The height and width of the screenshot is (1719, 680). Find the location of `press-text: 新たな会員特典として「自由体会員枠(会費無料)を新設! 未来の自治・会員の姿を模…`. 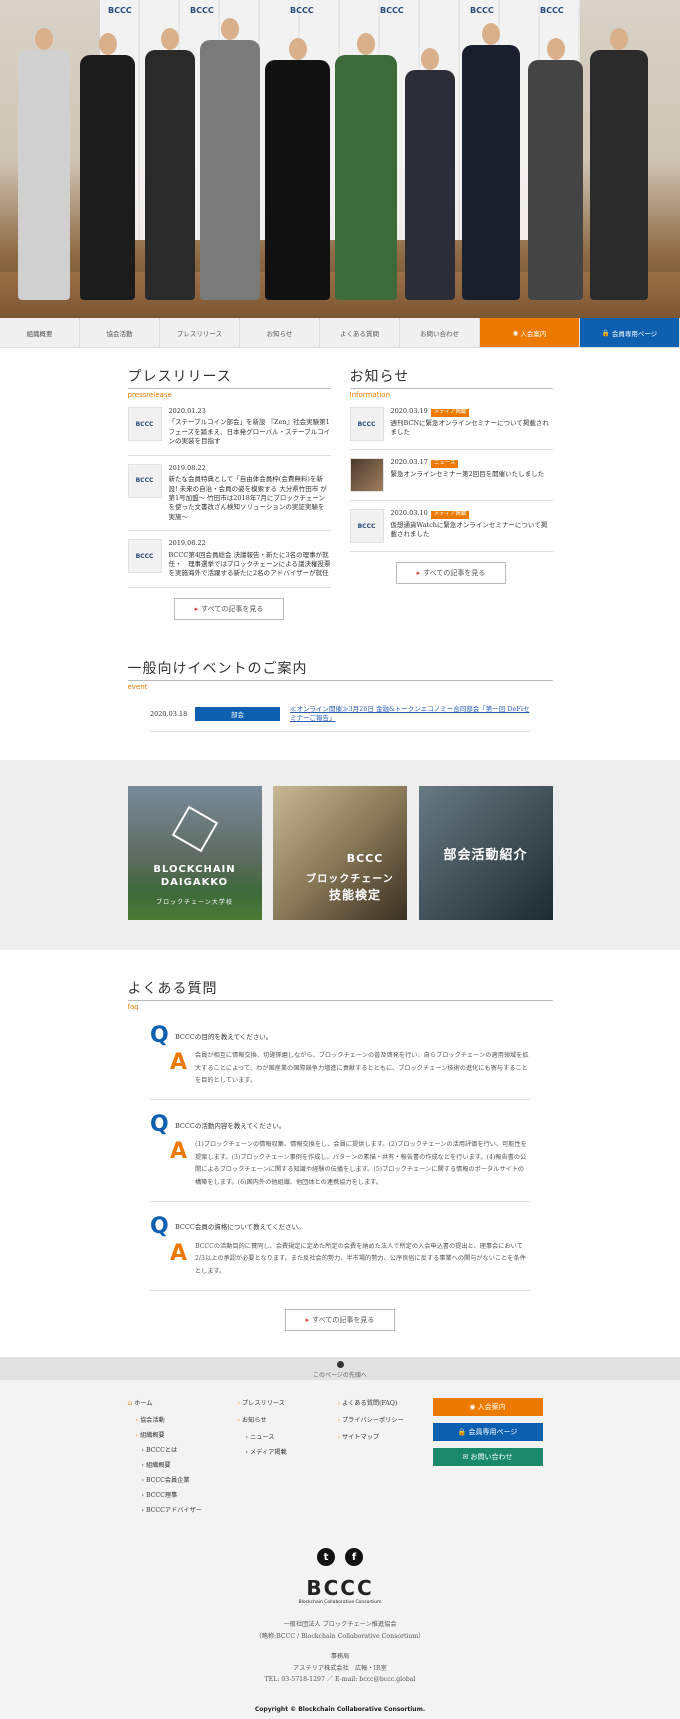

press-text: 新たな会員特典として「自由体会員枠(会費無料)を新設! 未来の自治・会員の姿を模… is located at coordinates (247, 498).